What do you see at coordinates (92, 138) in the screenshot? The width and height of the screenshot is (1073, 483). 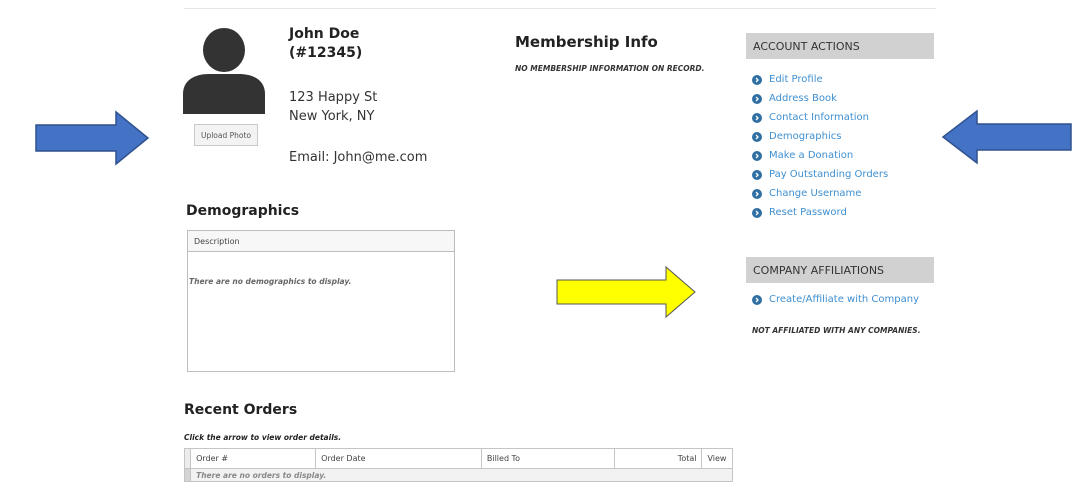 I see `left-blue-arrow-icon` at bounding box center [92, 138].